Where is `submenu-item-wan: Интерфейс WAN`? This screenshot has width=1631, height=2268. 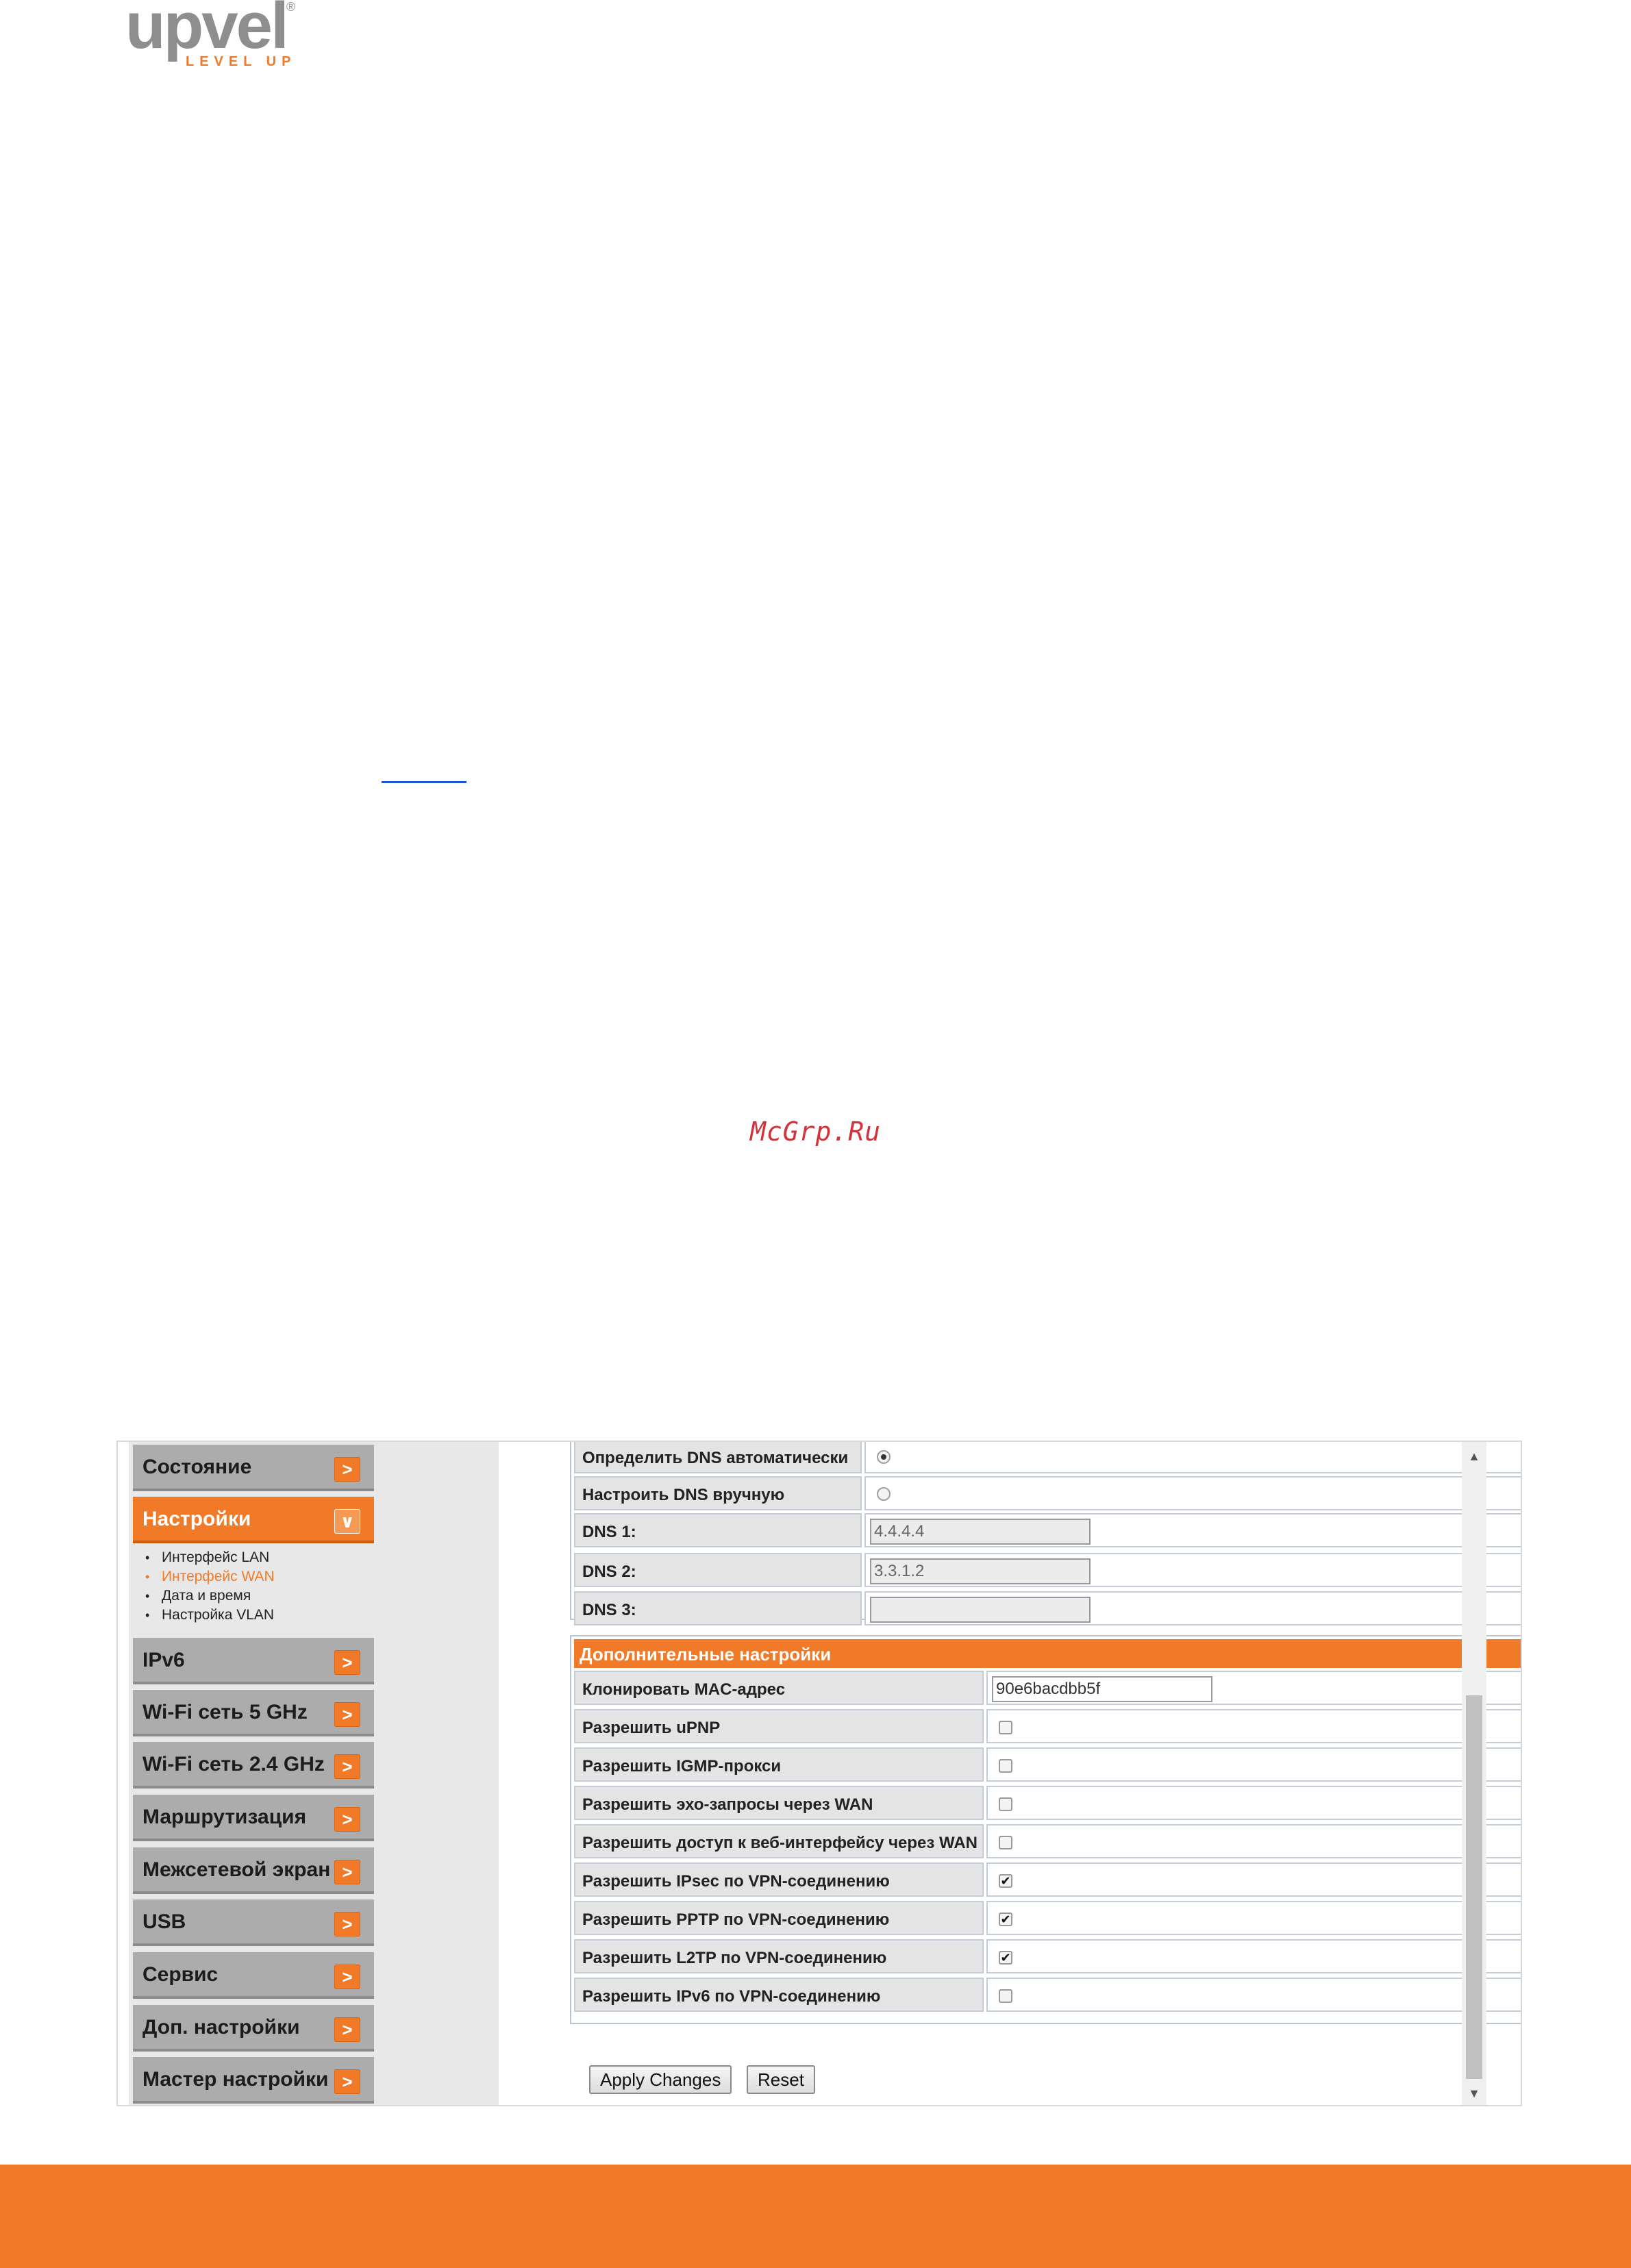 submenu-item-wan: Интерфейс WAN is located at coordinates (209, 1576).